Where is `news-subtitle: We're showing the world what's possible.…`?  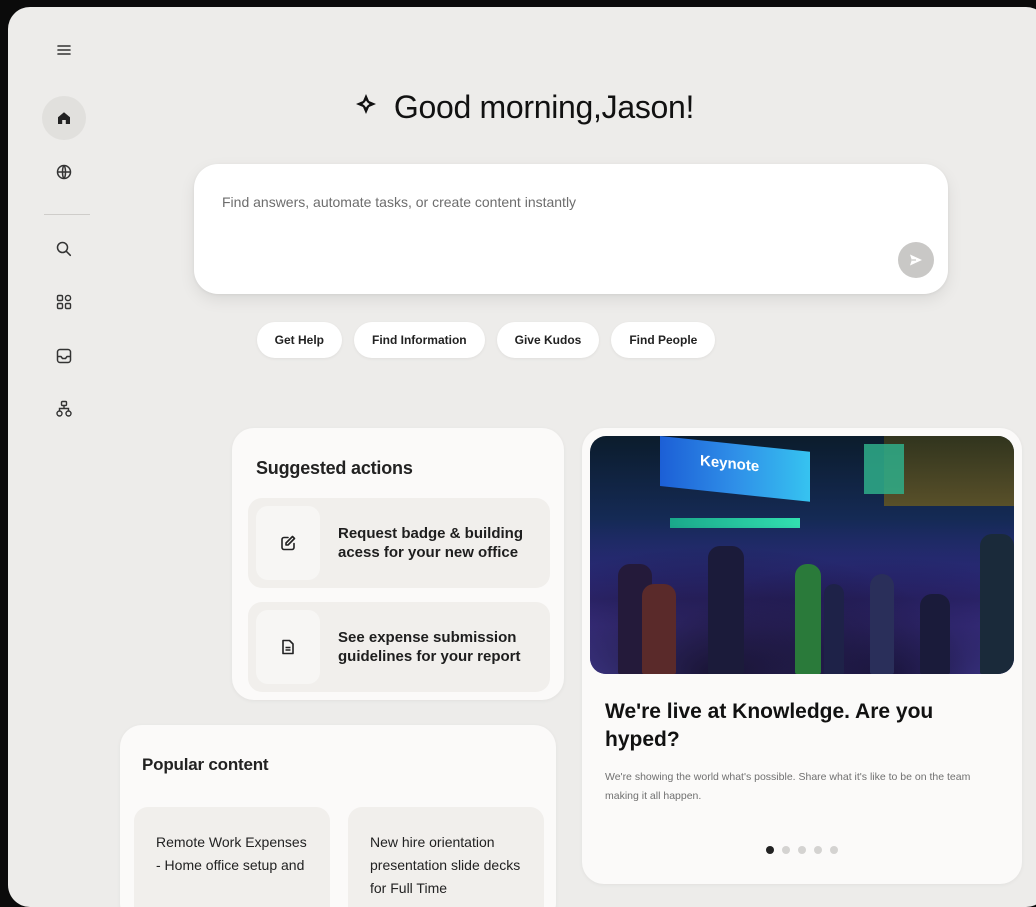 news-subtitle: We're showing the world what's possible.… is located at coordinates (788, 786).